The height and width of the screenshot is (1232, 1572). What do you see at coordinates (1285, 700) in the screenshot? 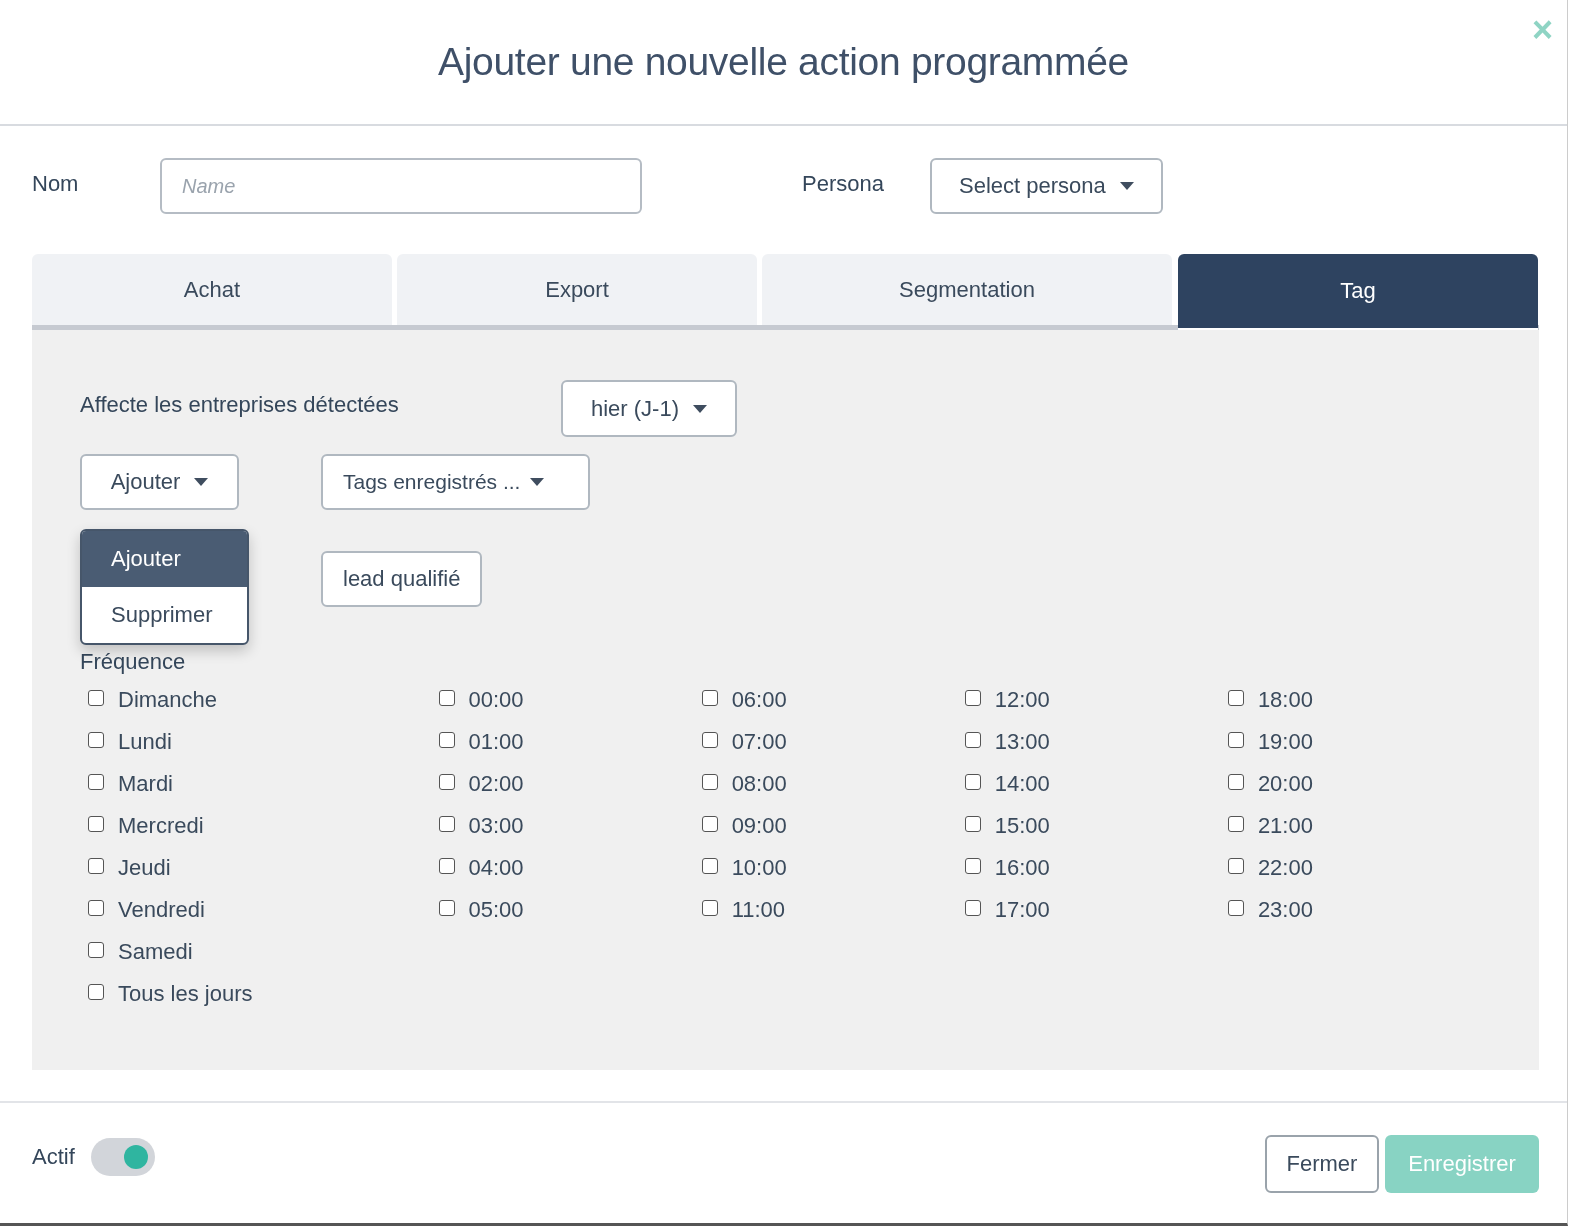
I see `checkbox-label: 18:00` at bounding box center [1285, 700].